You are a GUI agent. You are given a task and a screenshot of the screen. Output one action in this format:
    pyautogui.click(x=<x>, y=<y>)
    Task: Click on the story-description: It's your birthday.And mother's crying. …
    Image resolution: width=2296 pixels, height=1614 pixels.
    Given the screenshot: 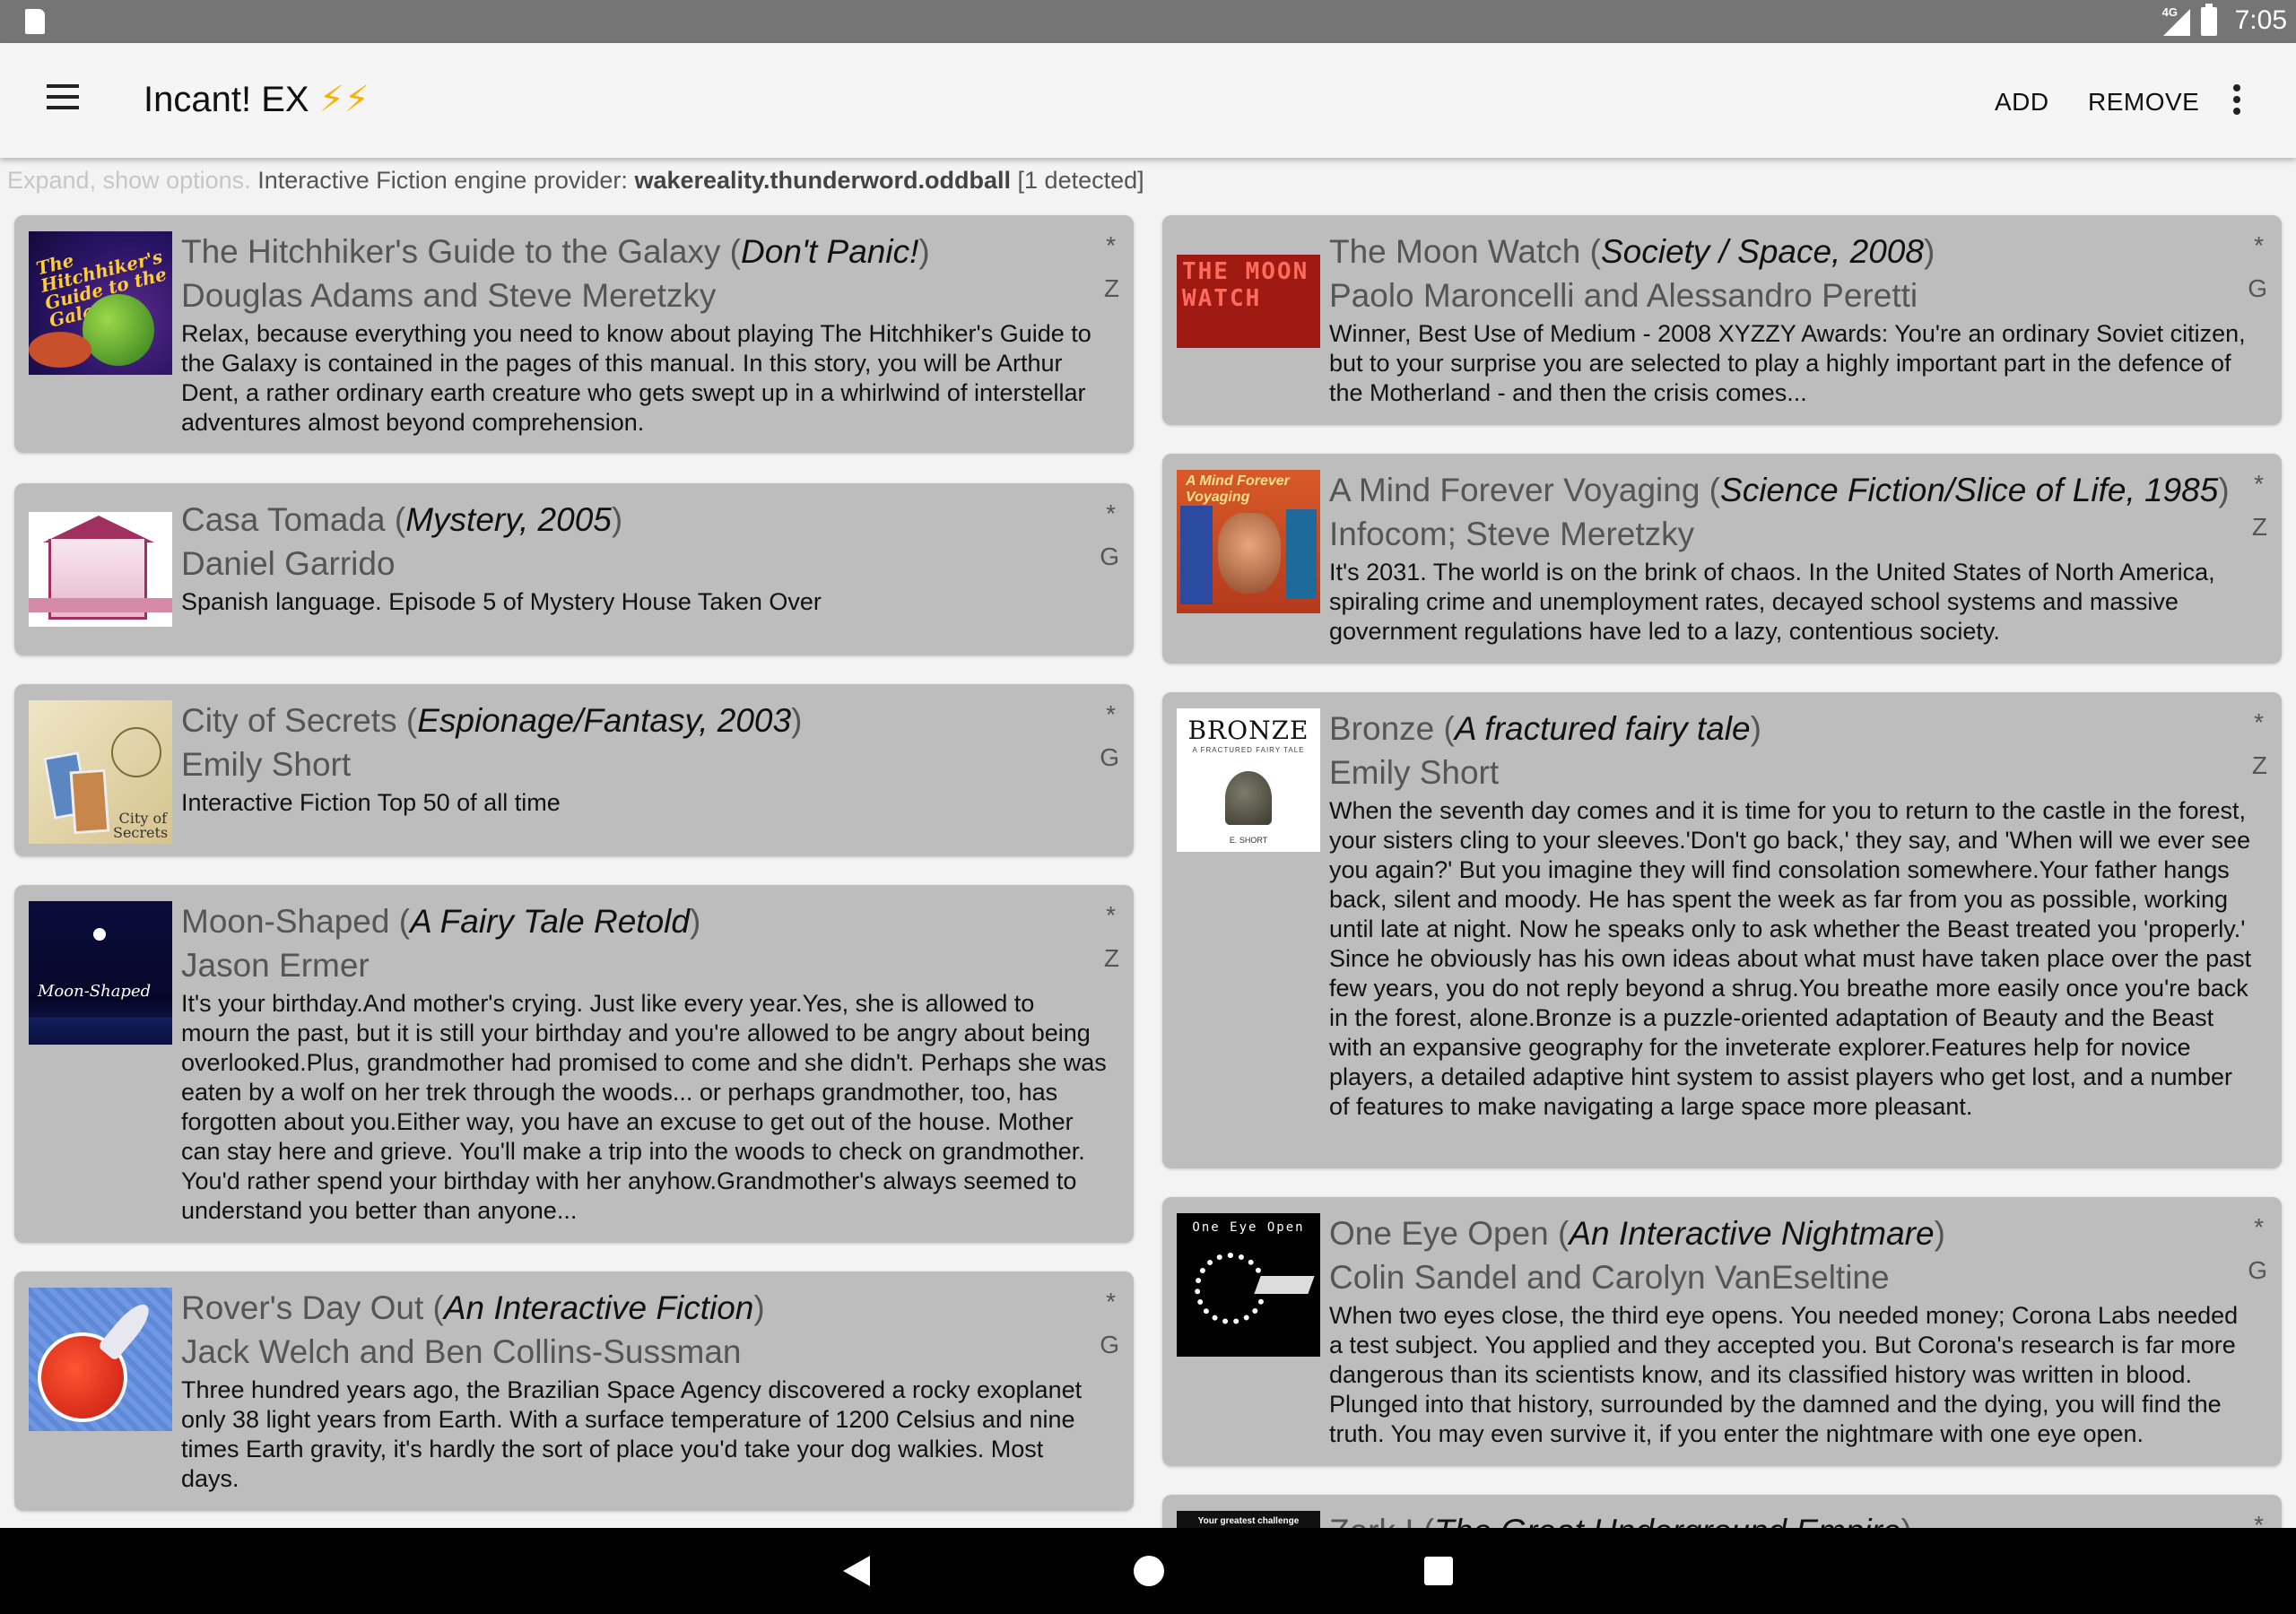 What is the action you would take?
    pyautogui.click(x=644, y=1107)
    